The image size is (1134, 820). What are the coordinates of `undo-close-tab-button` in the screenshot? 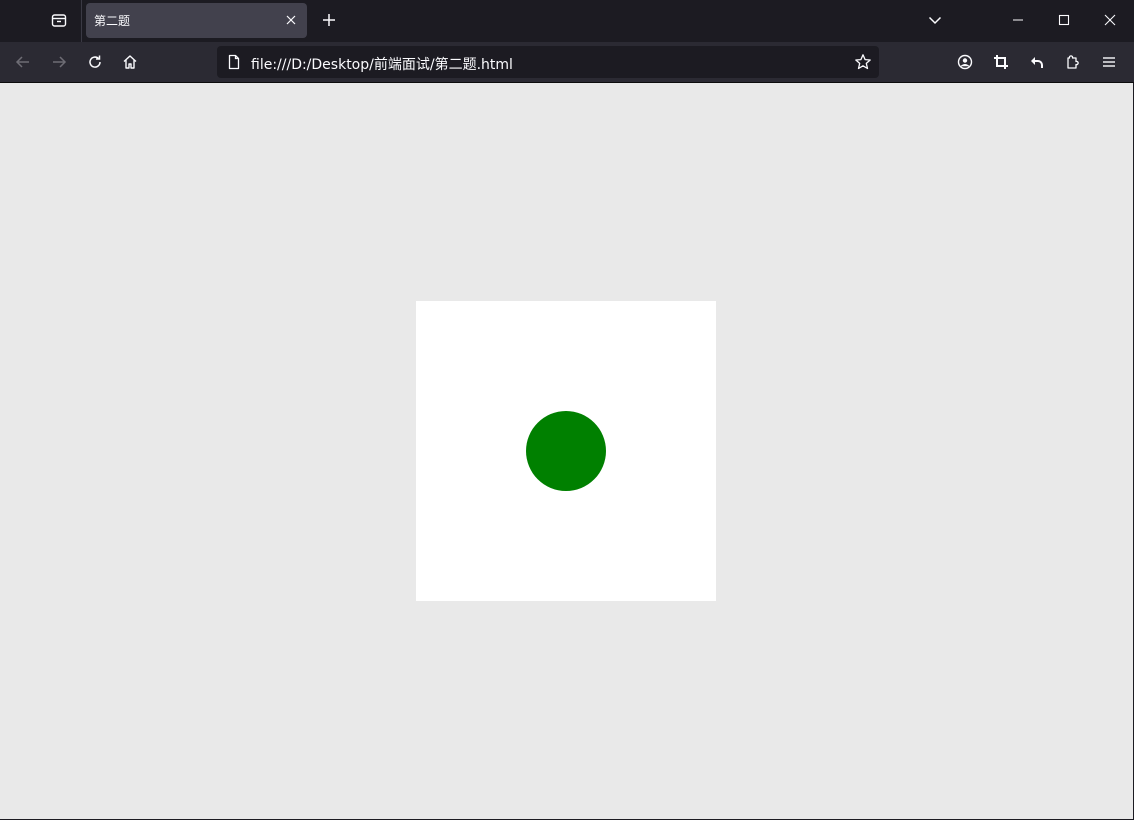 It's located at (1037, 62).